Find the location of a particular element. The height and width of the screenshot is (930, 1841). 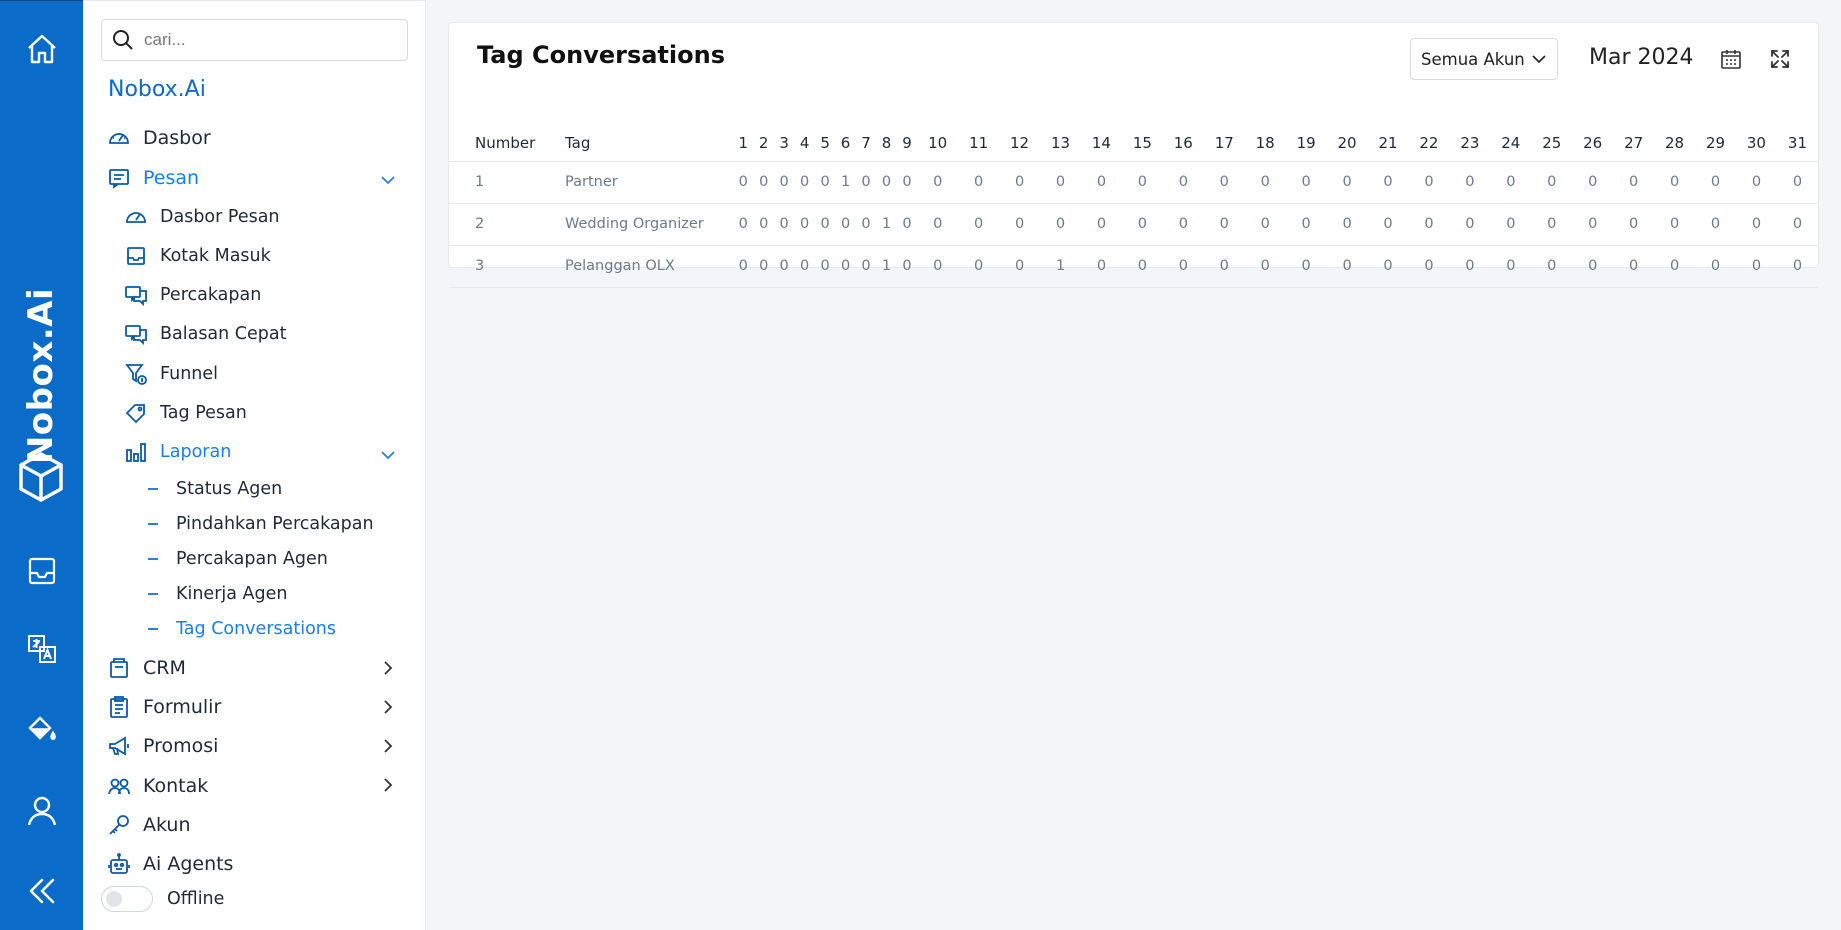

menu-kotak-masuk: Kotak Masuk is located at coordinates (197, 256).